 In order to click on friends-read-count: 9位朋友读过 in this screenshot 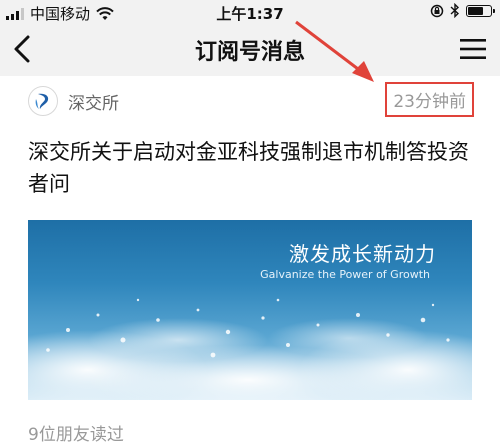, I will do `click(76, 435)`.